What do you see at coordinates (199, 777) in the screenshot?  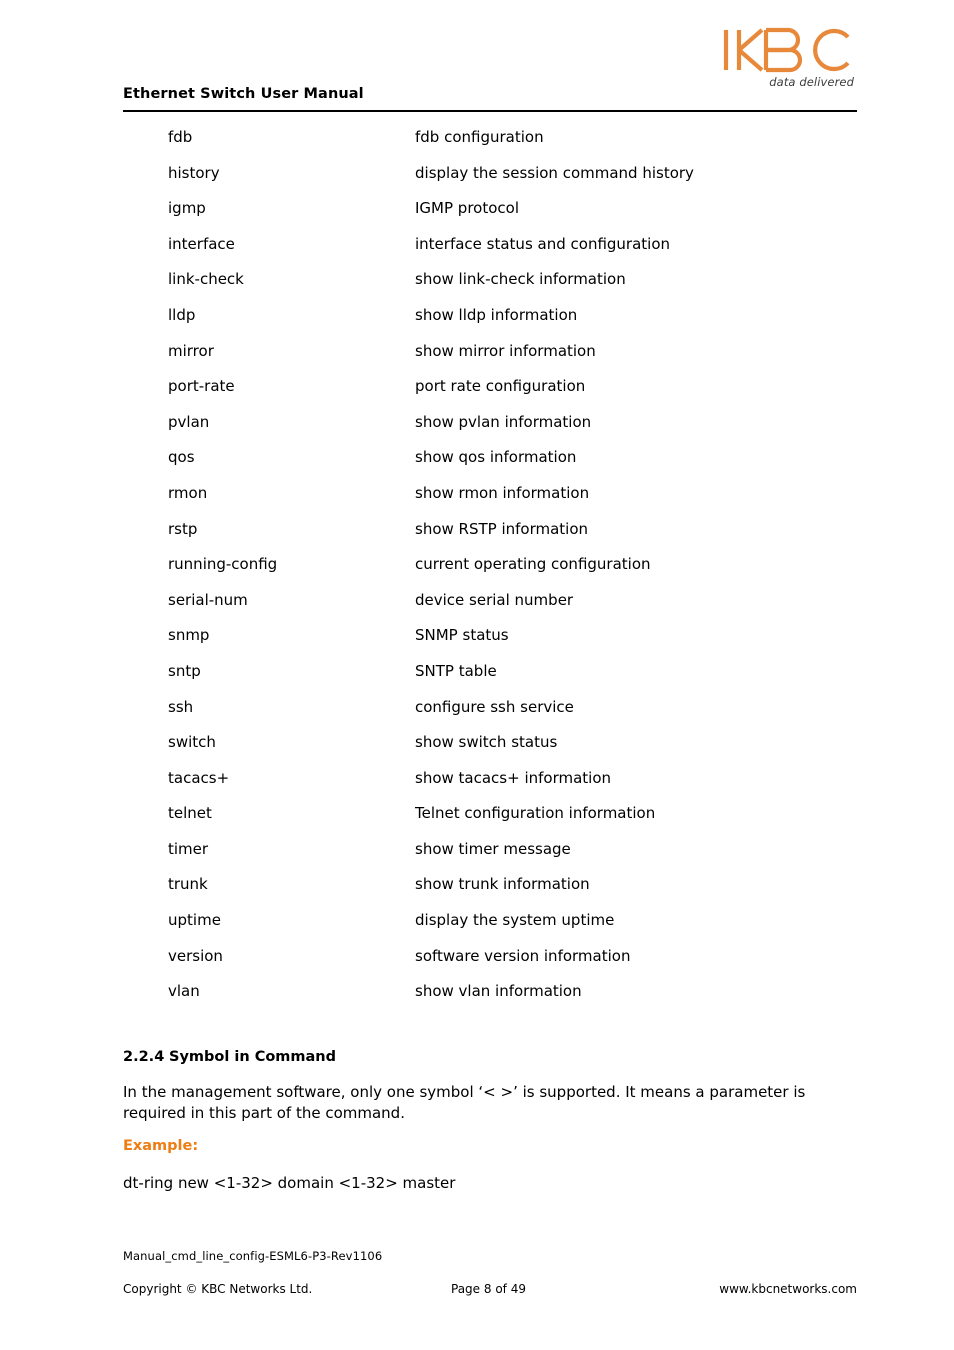 I see `command-name: tacacs+` at bounding box center [199, 777].